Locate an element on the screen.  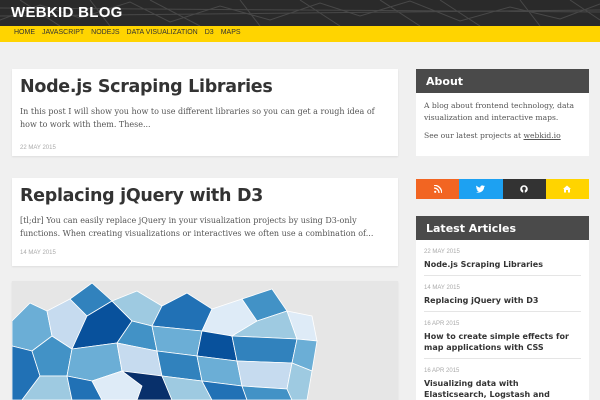
article-link: Replacing jQuery with D3 is located at coordinates (502, 303).